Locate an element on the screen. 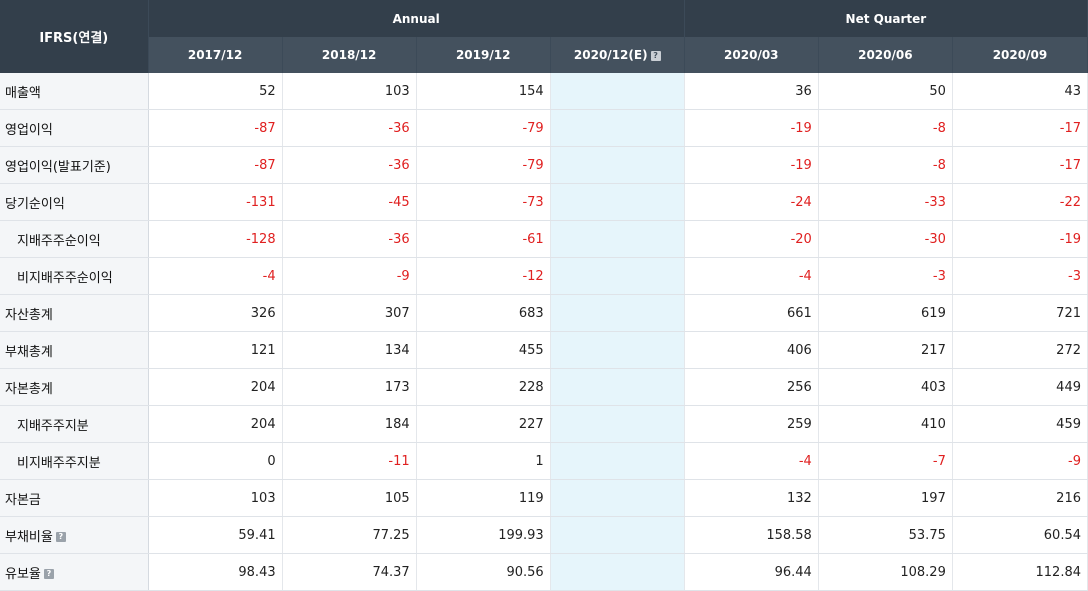  value-cell: 36 is located at coordinates (751, 91).